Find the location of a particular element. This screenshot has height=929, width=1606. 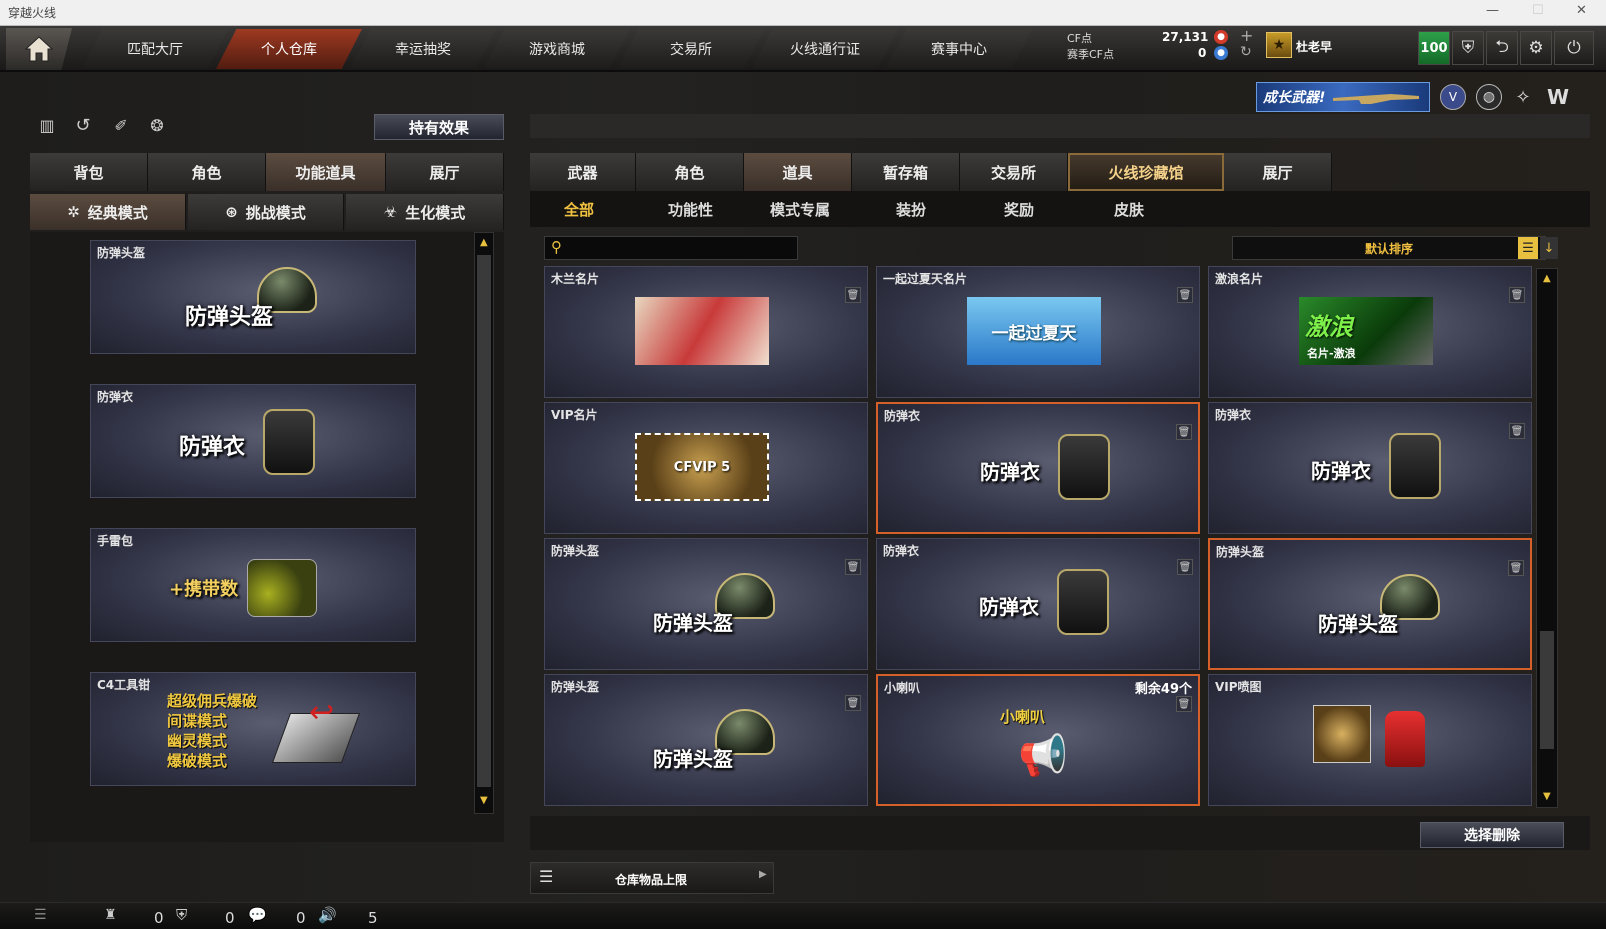

nav-tab-pass: 火线通行证 is located at coordinates (825, 49).